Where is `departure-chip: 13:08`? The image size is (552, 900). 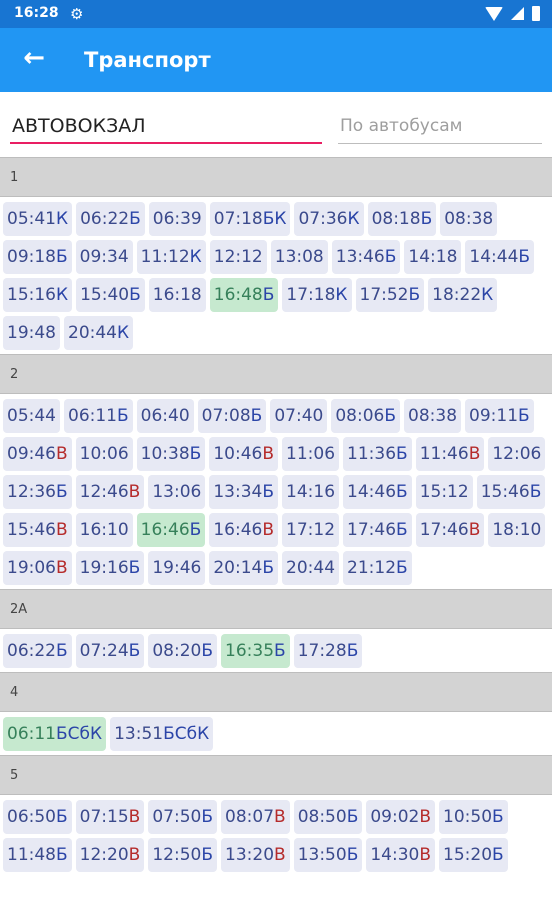
departure-chip: 13:08 is located at coordinates (299, 257).